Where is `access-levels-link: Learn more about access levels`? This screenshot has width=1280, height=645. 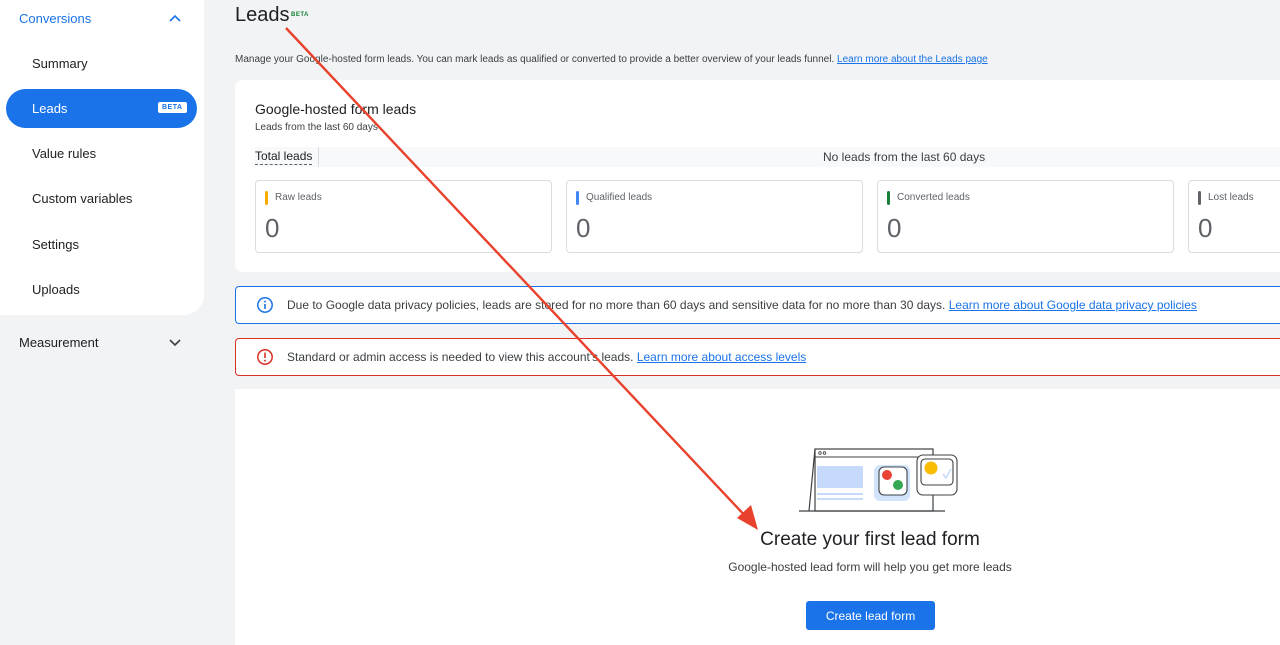 access-levels-link: Learn more about access levels is located at coordinates (721, 357).